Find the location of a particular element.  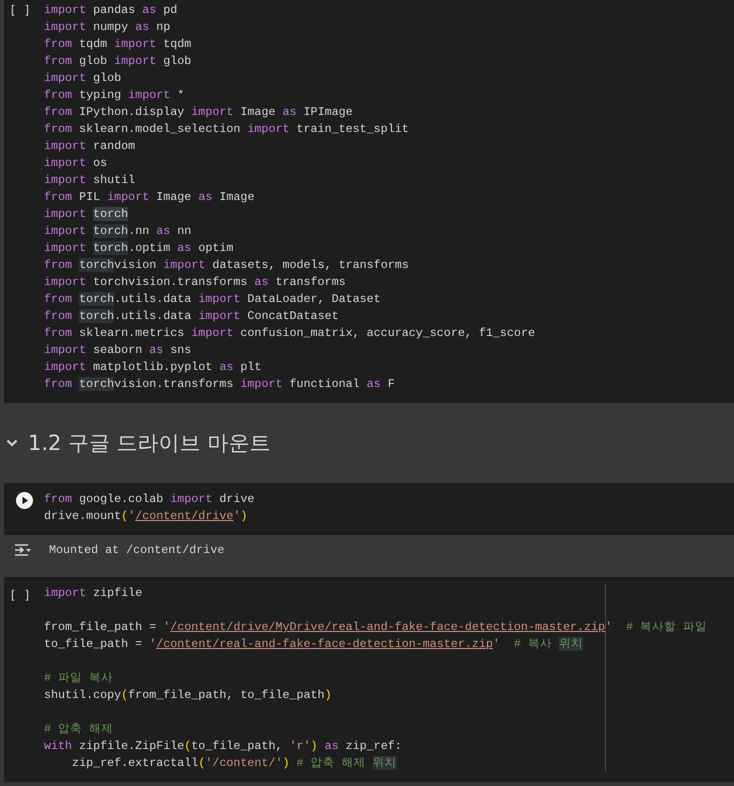

code-line: import shutil is located at coordinates (90, 180).